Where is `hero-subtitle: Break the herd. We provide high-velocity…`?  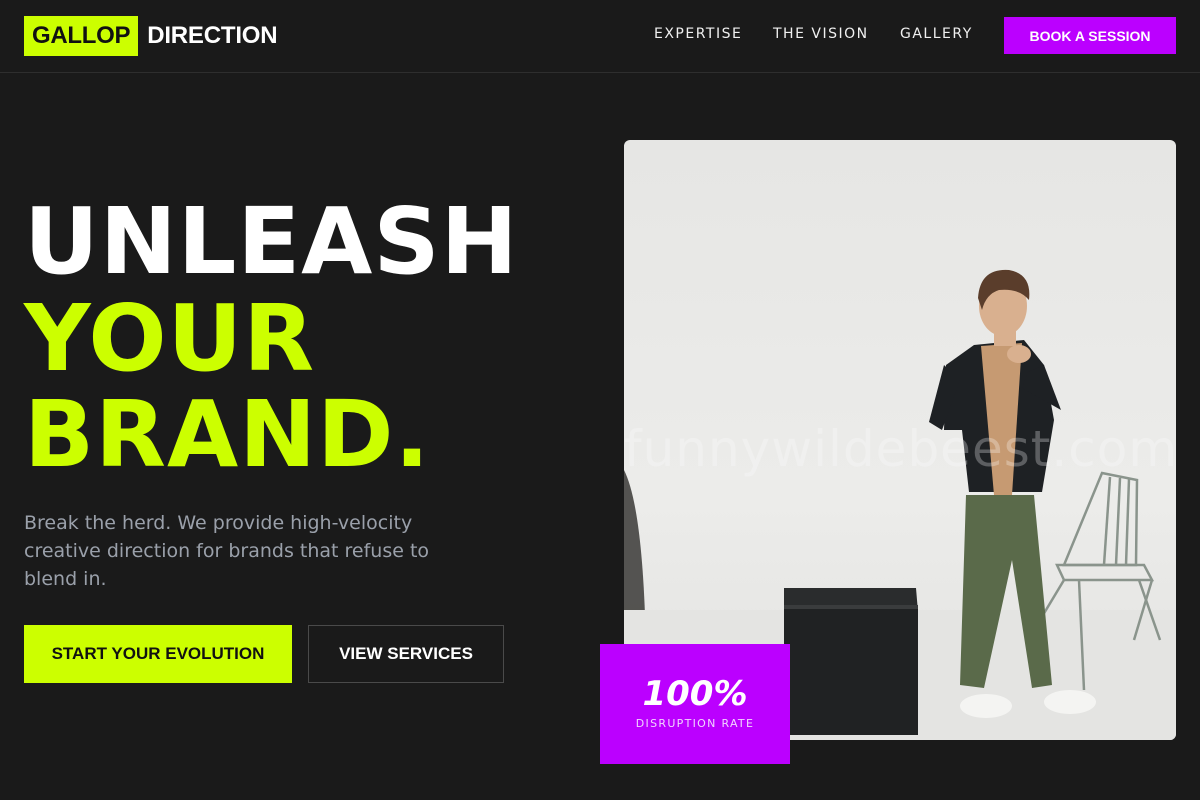 hero-subtitle: Break the herd. We provide high-velocity… is located at coordinates (227, 551).